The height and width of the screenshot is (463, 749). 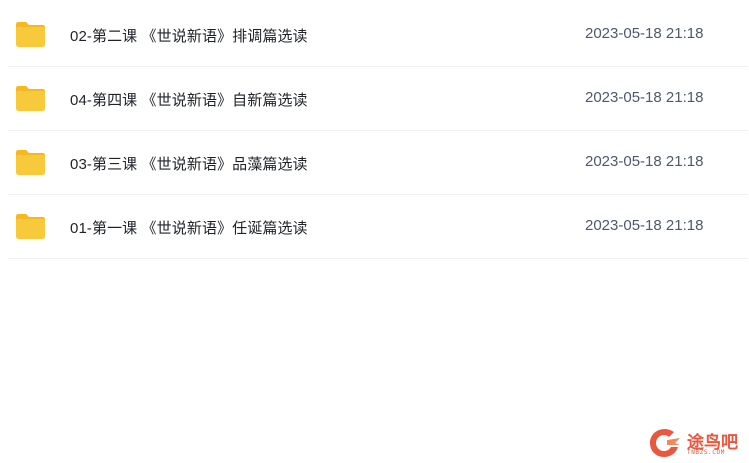 I want to click on watermark-subtext: TNBZS.COM, so click(x=706, y=452).